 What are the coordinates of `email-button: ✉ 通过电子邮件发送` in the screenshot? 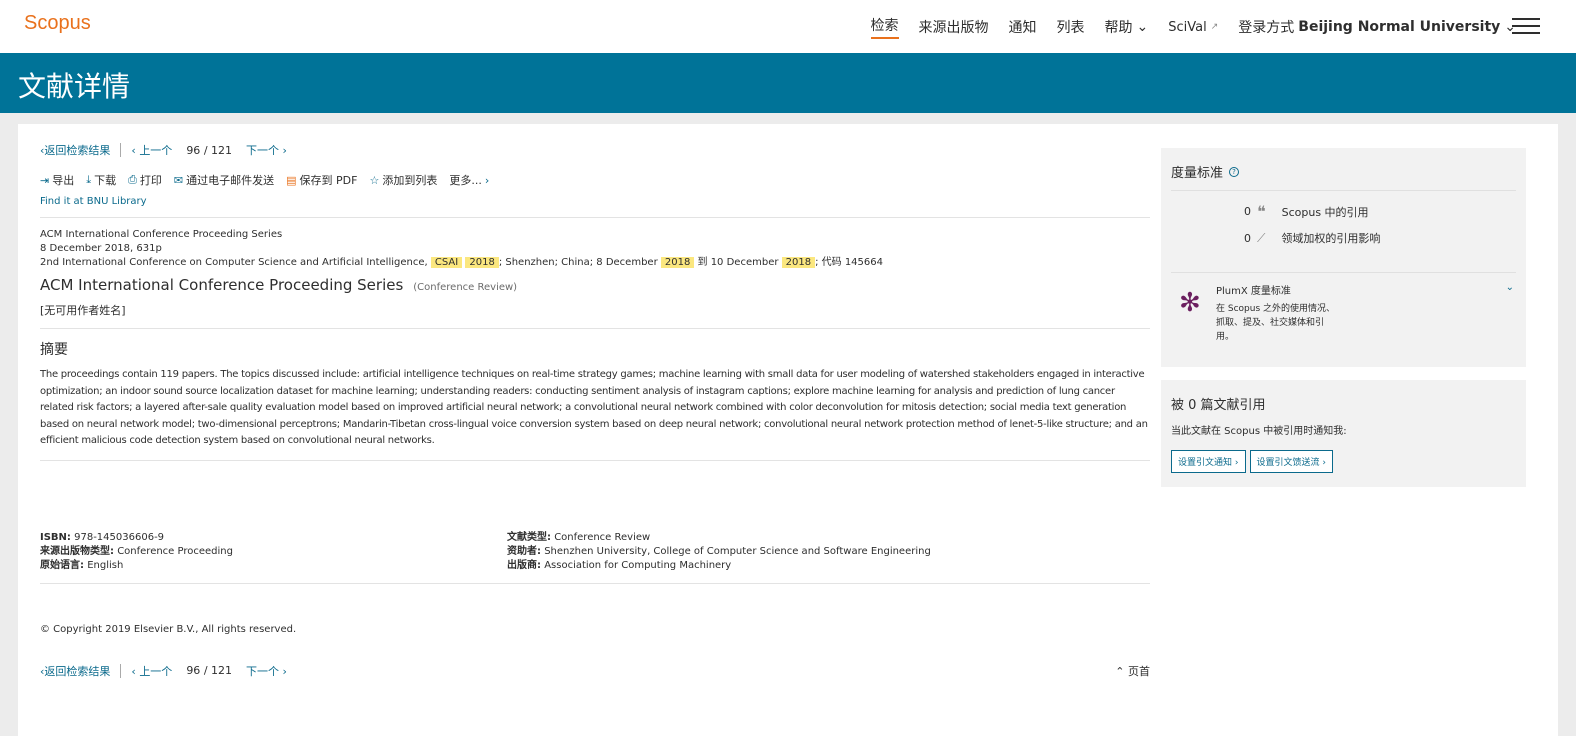 It's located at (224, 180).